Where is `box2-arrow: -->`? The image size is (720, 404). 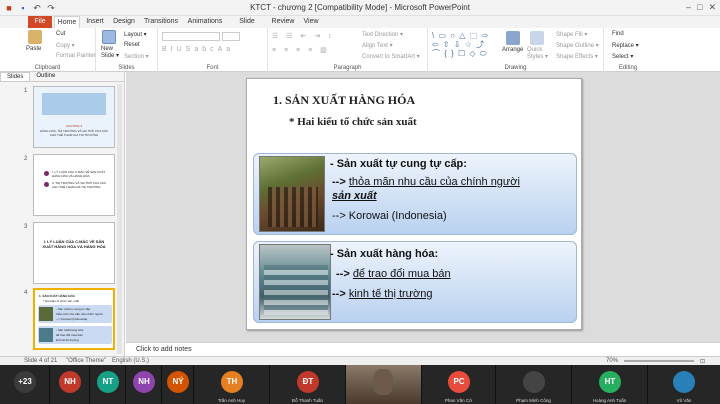
box2-arrow: --> is located at coordinates (344, 274).